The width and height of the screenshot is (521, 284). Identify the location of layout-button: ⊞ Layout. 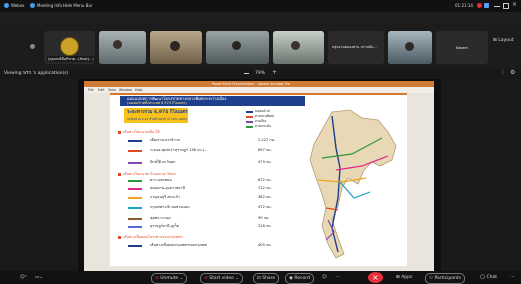
(503, 41).